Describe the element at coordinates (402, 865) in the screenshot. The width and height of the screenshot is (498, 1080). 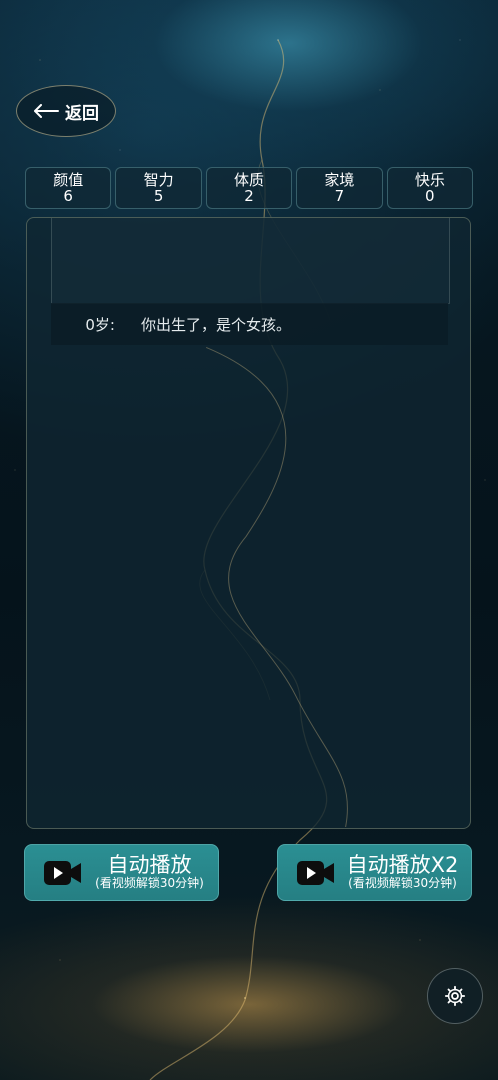
I see `auto-play-x2-label: 自动播放X2` at that location.